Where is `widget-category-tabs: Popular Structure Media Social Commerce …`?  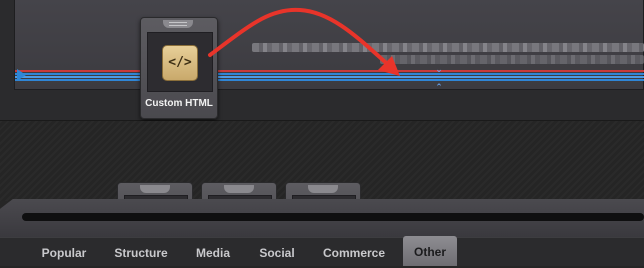 widget-category-tabs: Popular Structure Media Social Commerce … is located at coordinates (322, 251).